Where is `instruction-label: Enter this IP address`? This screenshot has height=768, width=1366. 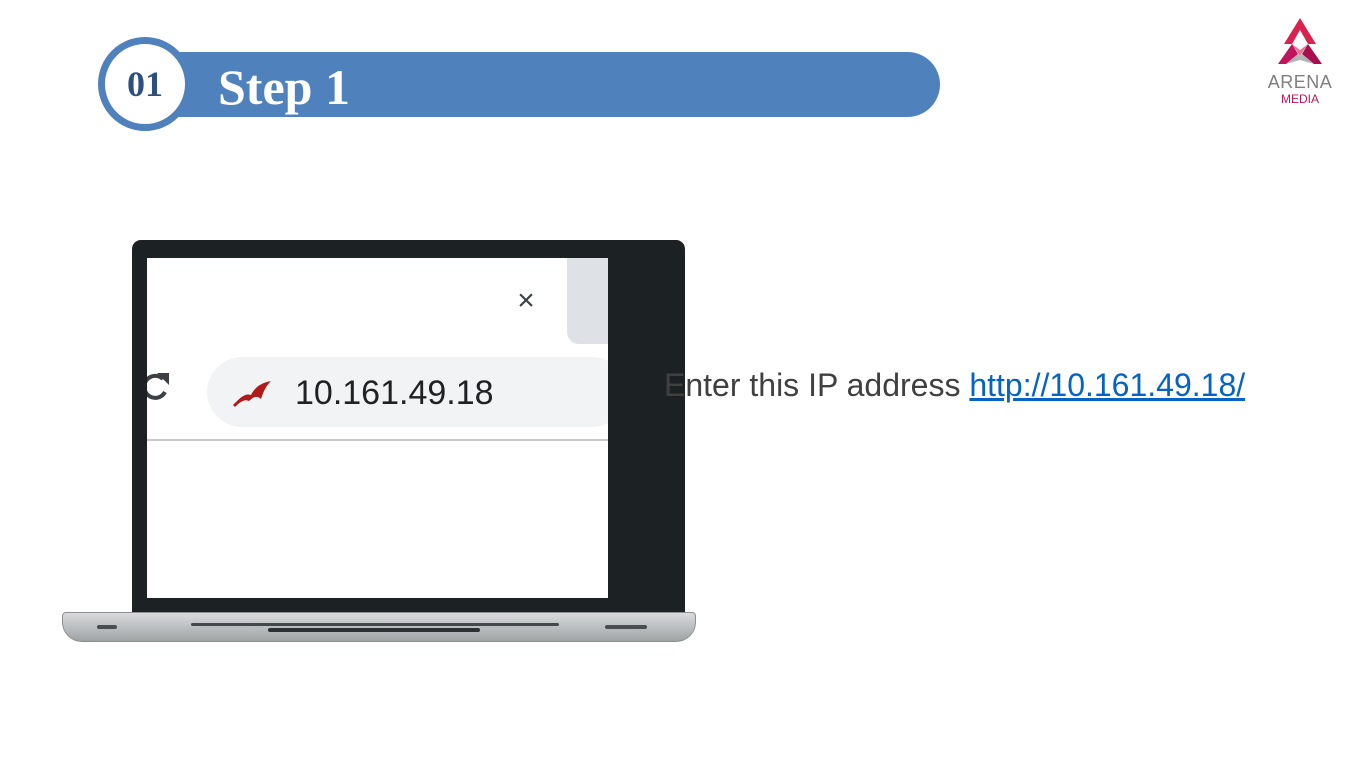 instruction-label: Enter this IP address is located at coordinates (817, 385).